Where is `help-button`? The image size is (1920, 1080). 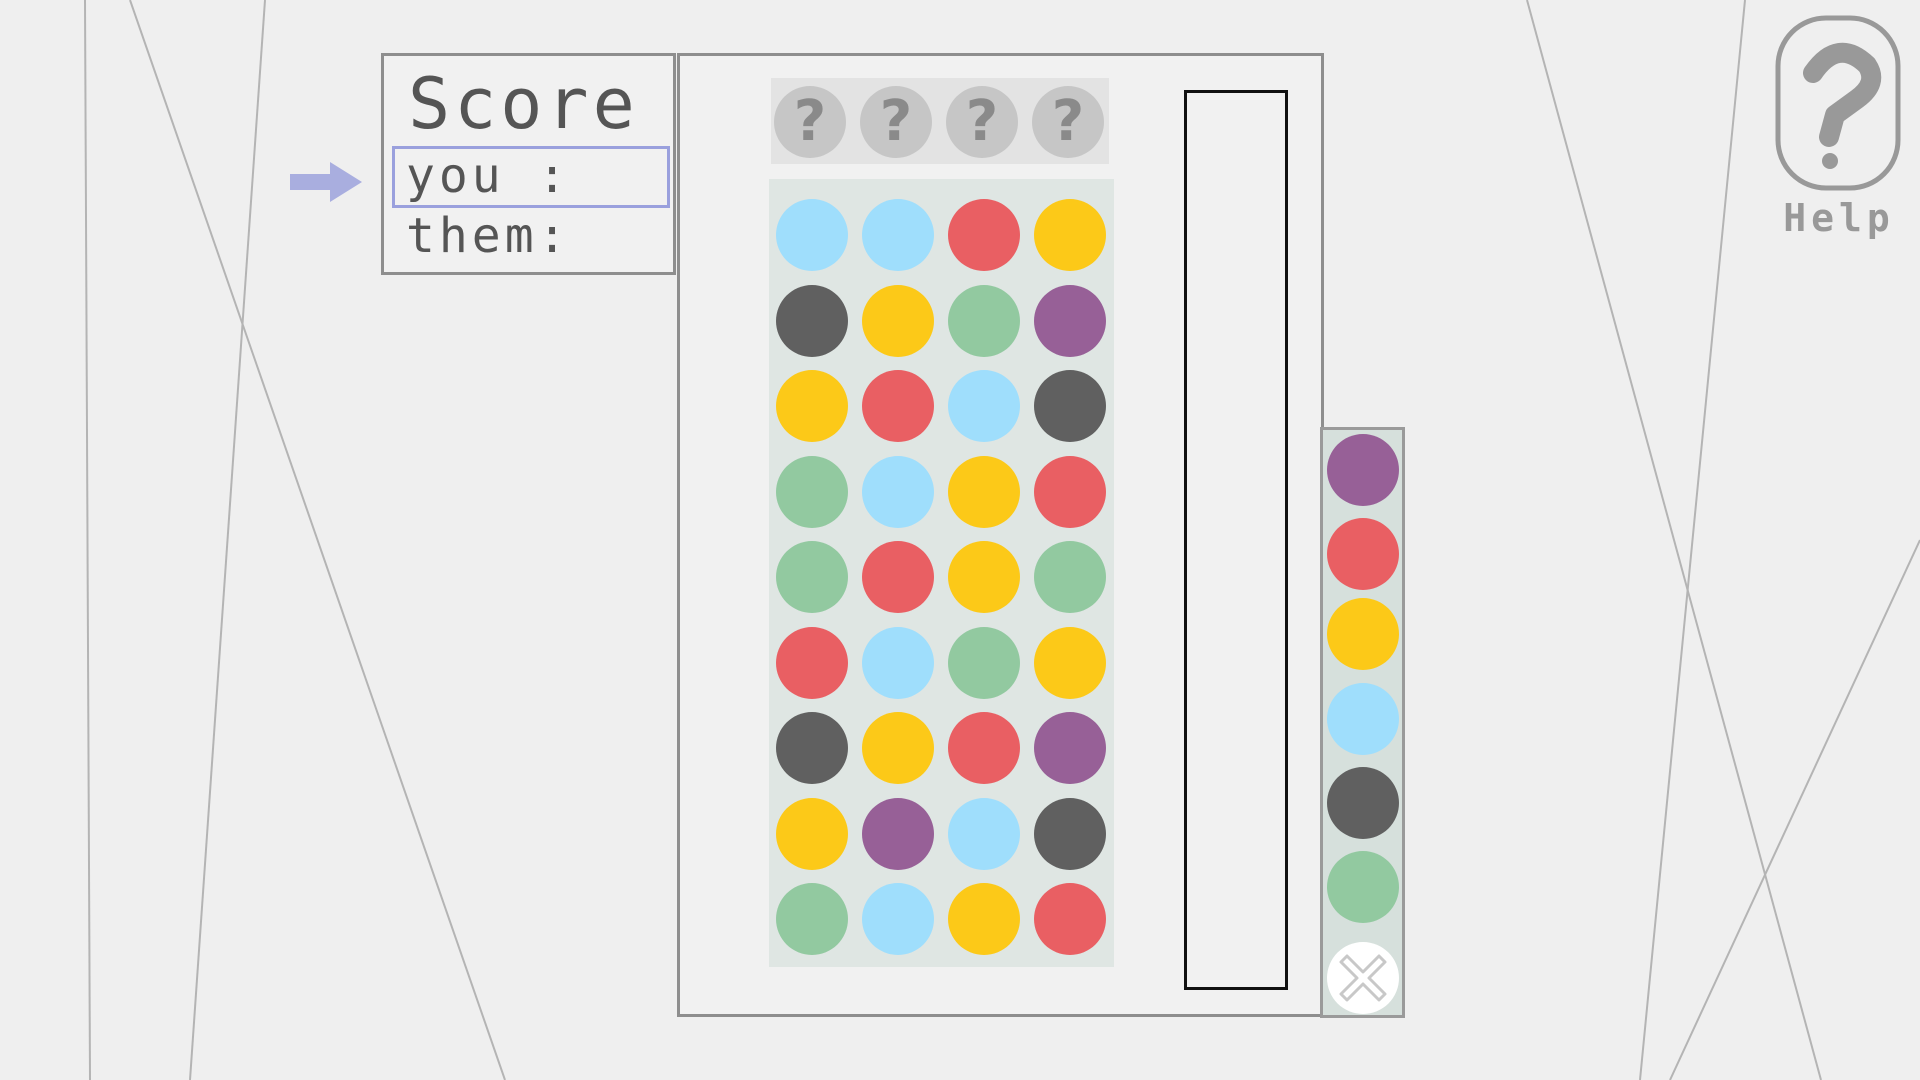 help-button is located at coordinates (1838, 103).